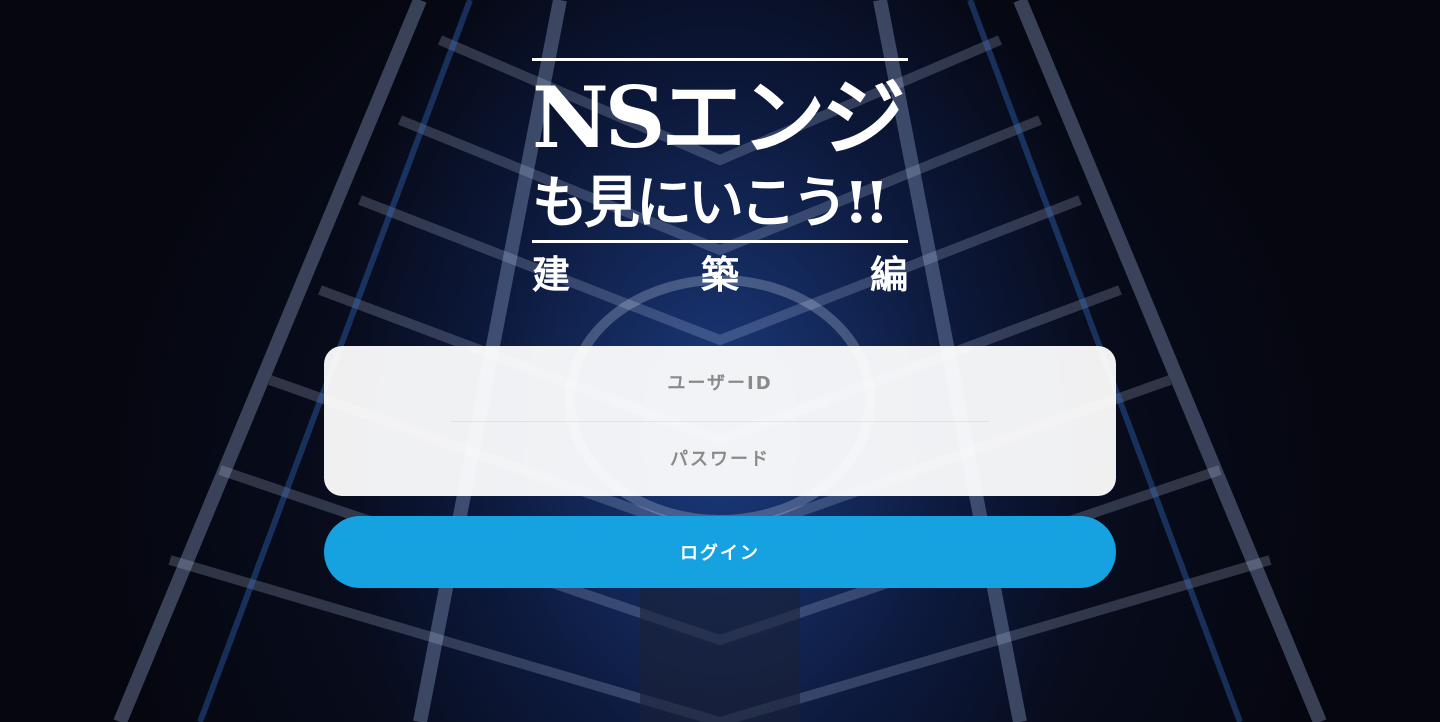  What do you see at coordinates (888, 274) in the screenshot?
I see `logo-category-char: 編` at bounding box center [888, 274].